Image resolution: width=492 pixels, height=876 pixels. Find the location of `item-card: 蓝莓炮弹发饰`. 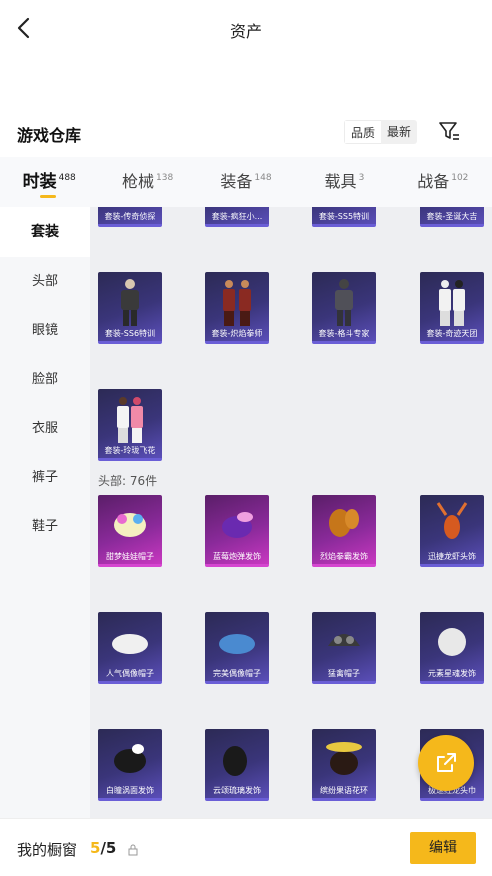

item-card: 蓝莓炮弹发饰 is located at coordinates (237, 531).